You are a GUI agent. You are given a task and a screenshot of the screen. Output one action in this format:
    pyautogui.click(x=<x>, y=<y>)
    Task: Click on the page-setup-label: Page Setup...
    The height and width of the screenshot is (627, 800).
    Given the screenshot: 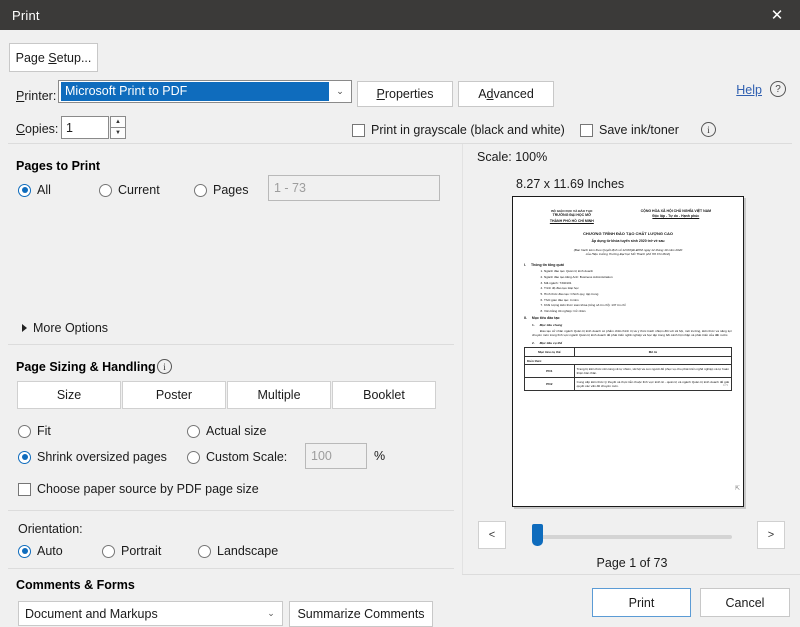 What is the action you would take?
    pyautogui.click(x=53, y=57)
    